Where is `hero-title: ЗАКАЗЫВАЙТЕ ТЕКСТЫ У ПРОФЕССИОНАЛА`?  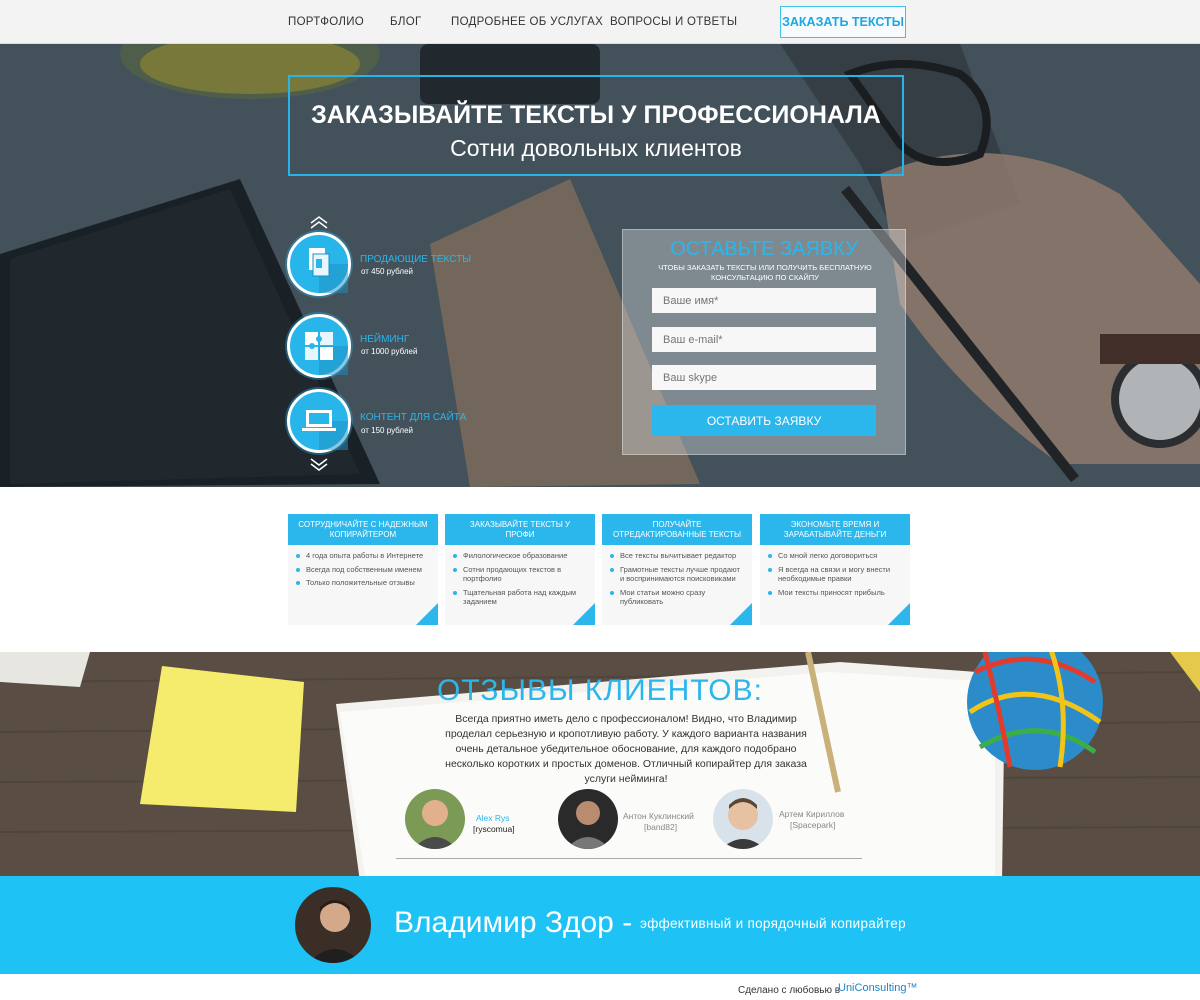
hero-title: ЗАКАЗЫВАЙТЕ ТЕКСТЫ У ПРОФЕССИОНАЛА is located at coordinates (596, 115).